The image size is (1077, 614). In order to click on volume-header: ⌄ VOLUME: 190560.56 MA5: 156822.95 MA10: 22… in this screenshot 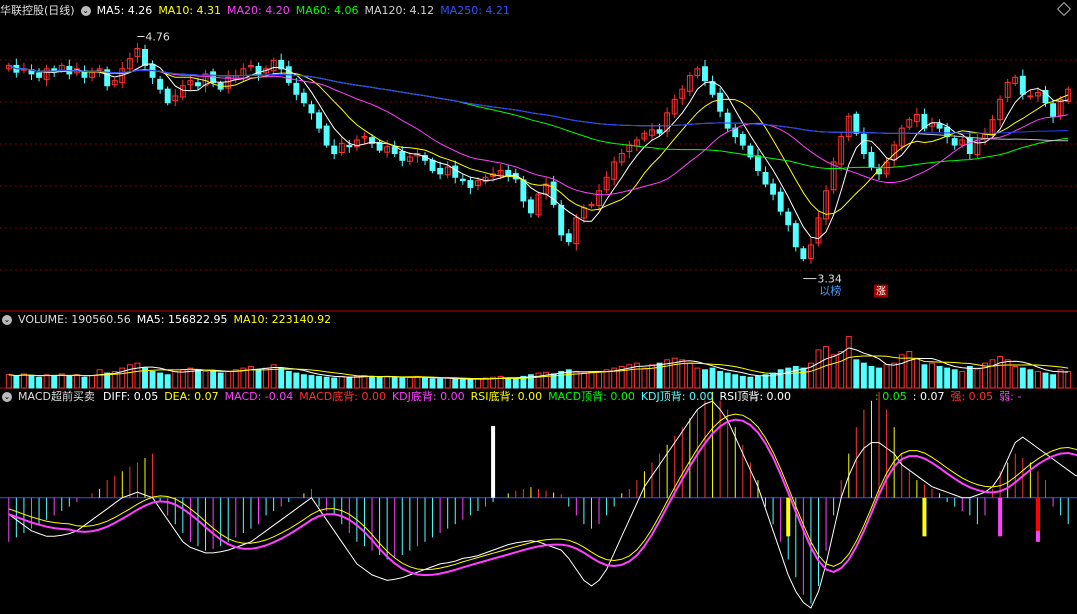, I will do `click(168, 320)`.